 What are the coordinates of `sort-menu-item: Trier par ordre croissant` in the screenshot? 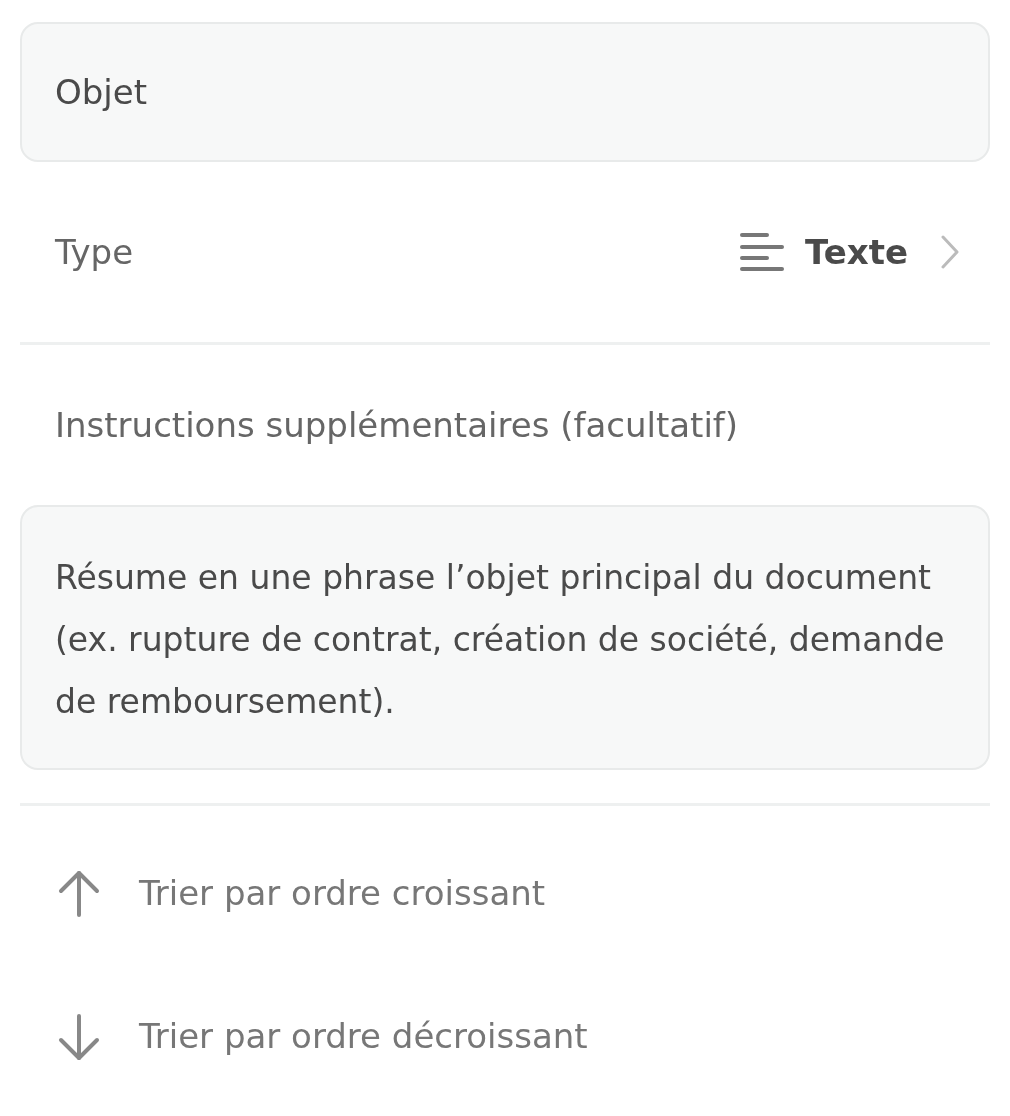 It's located at (505, 893).